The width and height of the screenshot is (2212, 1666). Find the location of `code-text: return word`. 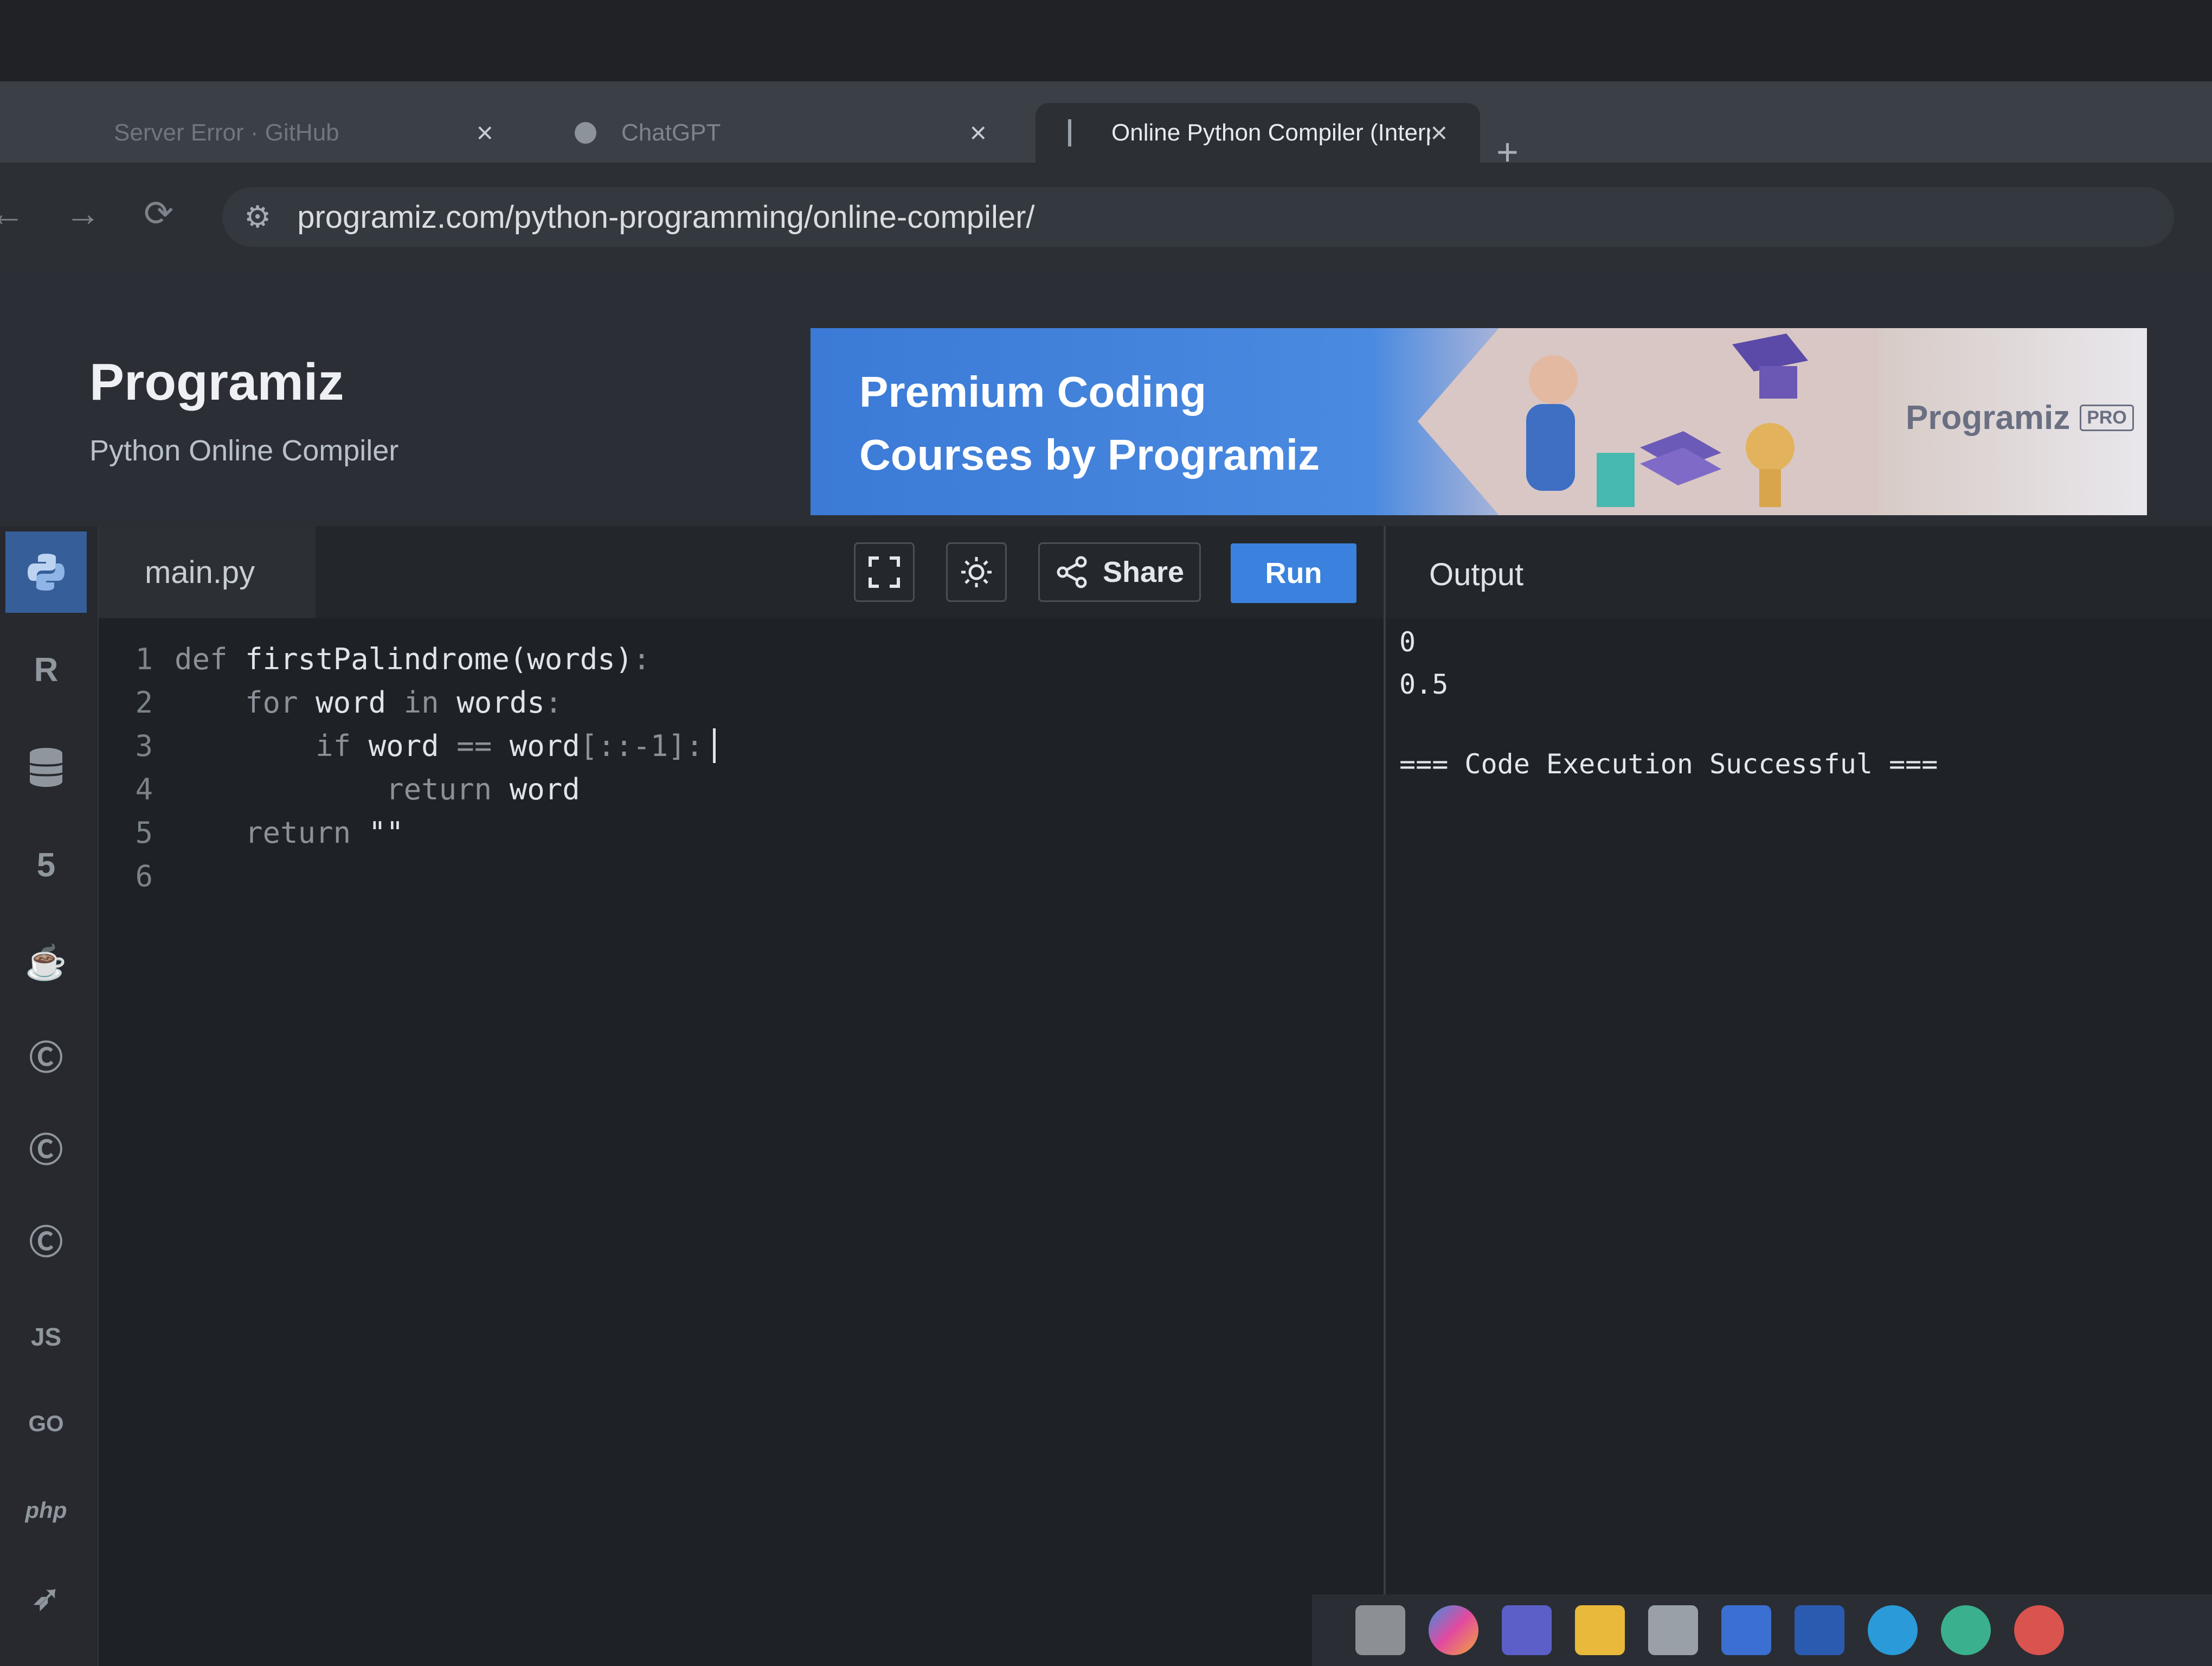

code-text: return word is located at coordinates (377, 789).